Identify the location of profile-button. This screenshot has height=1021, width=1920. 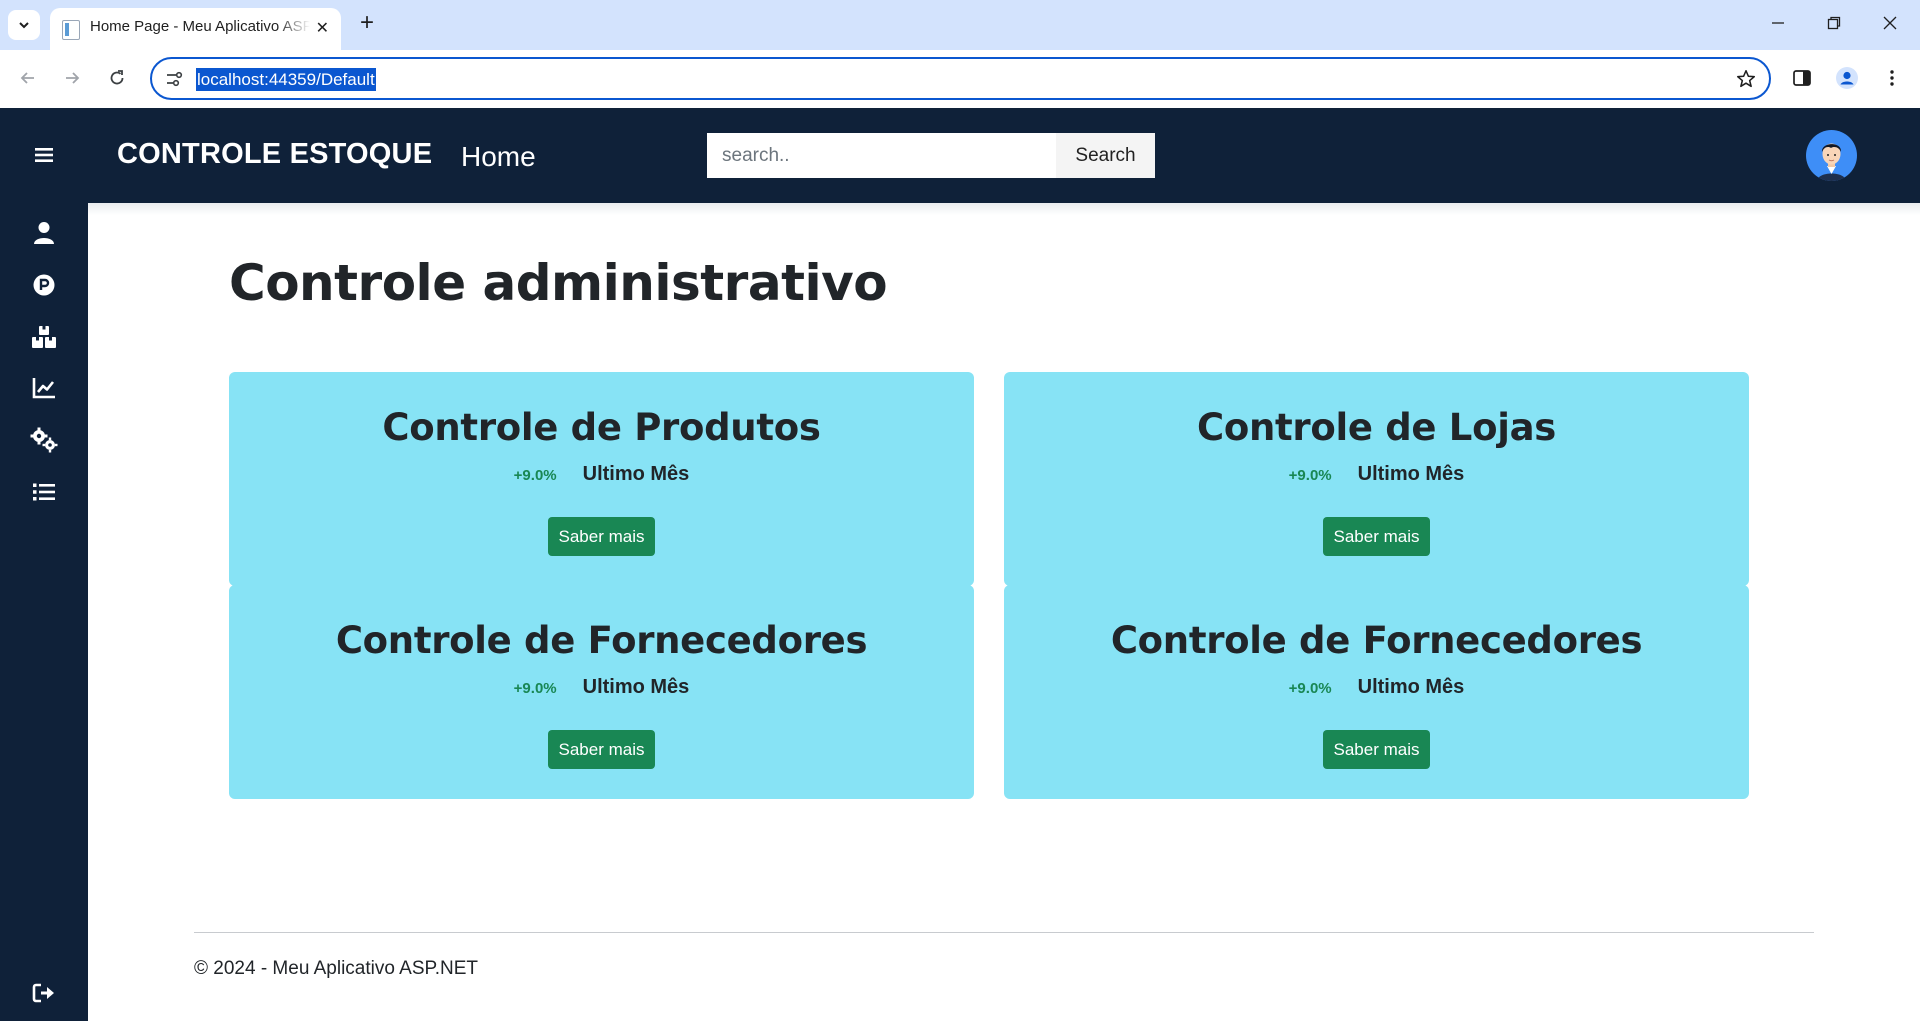
(1847, 78).